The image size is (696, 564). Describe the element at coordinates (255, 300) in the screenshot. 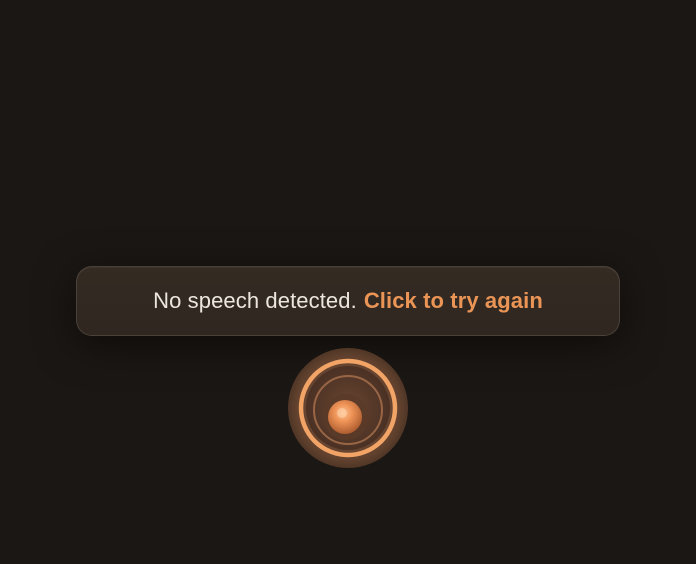

I see `toast-message: No speech detected.` at that location.